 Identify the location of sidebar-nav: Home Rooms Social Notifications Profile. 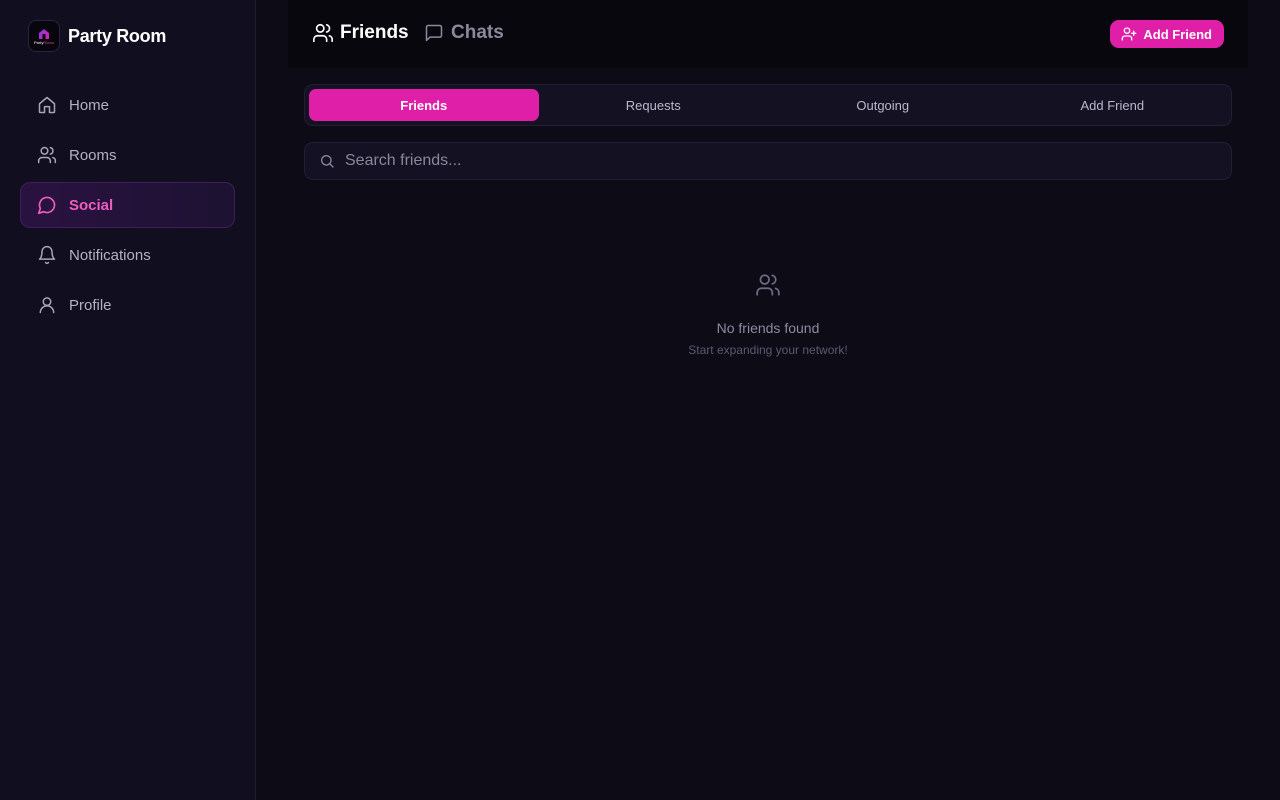
(127, 207).